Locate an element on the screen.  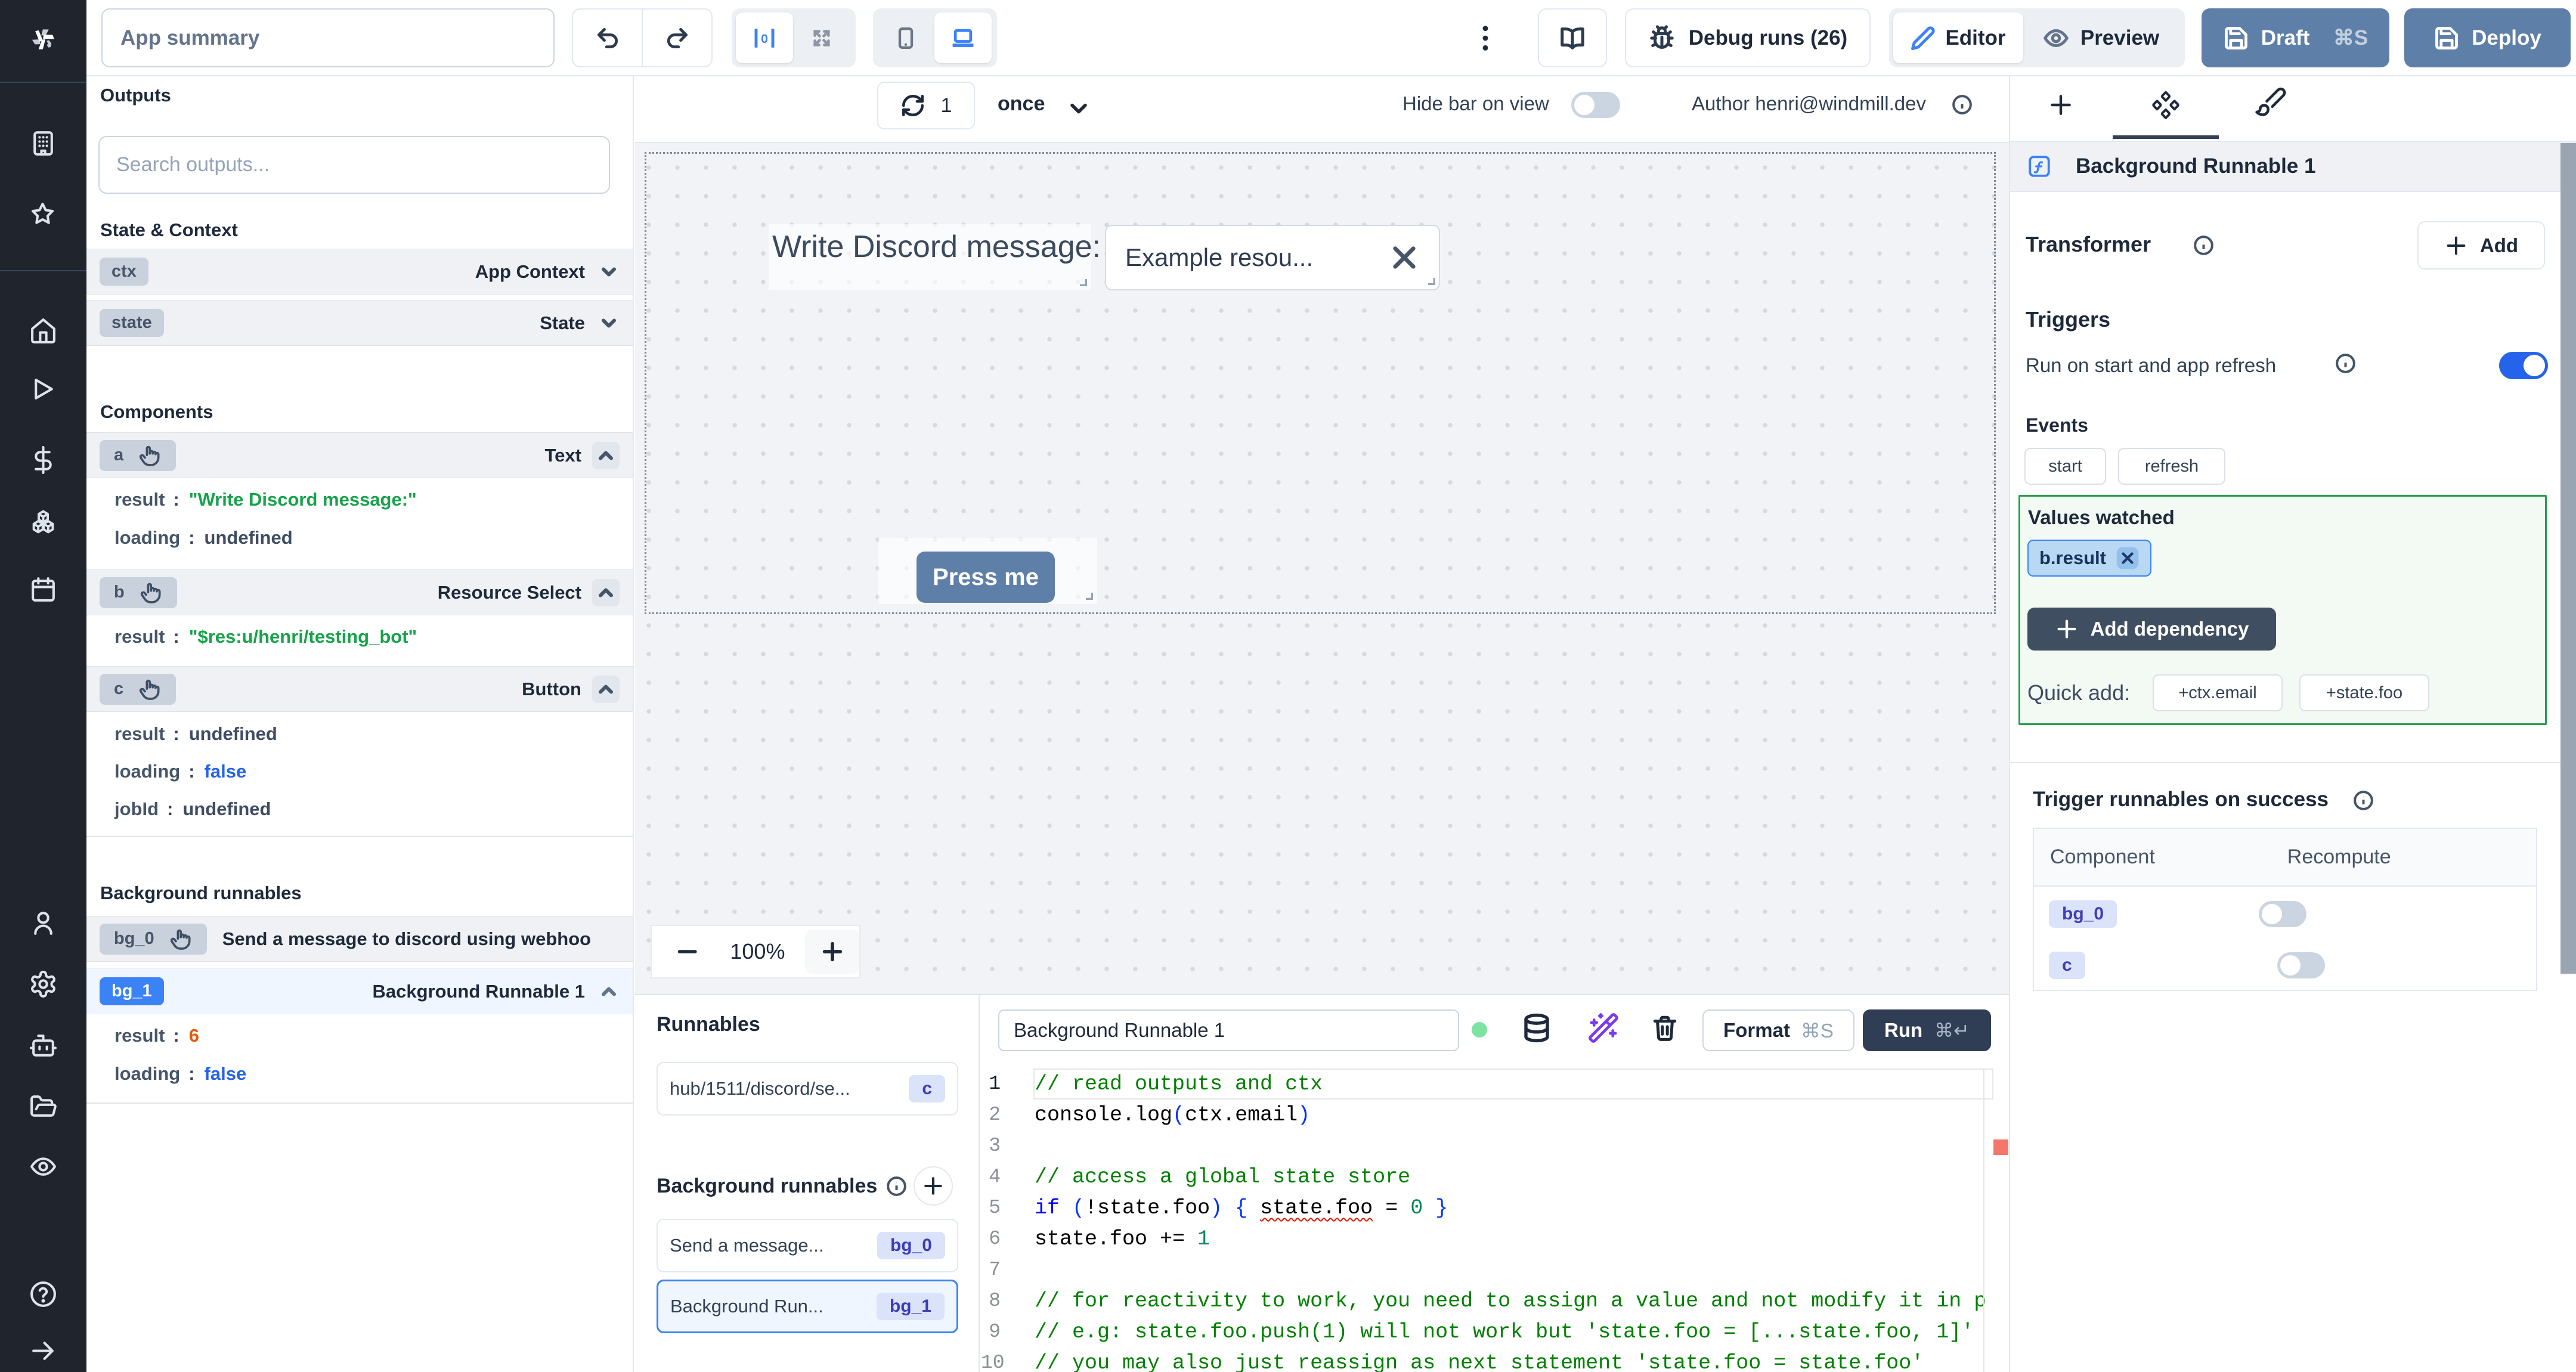
svg-text: 0 is located at coordinates (765, 38).